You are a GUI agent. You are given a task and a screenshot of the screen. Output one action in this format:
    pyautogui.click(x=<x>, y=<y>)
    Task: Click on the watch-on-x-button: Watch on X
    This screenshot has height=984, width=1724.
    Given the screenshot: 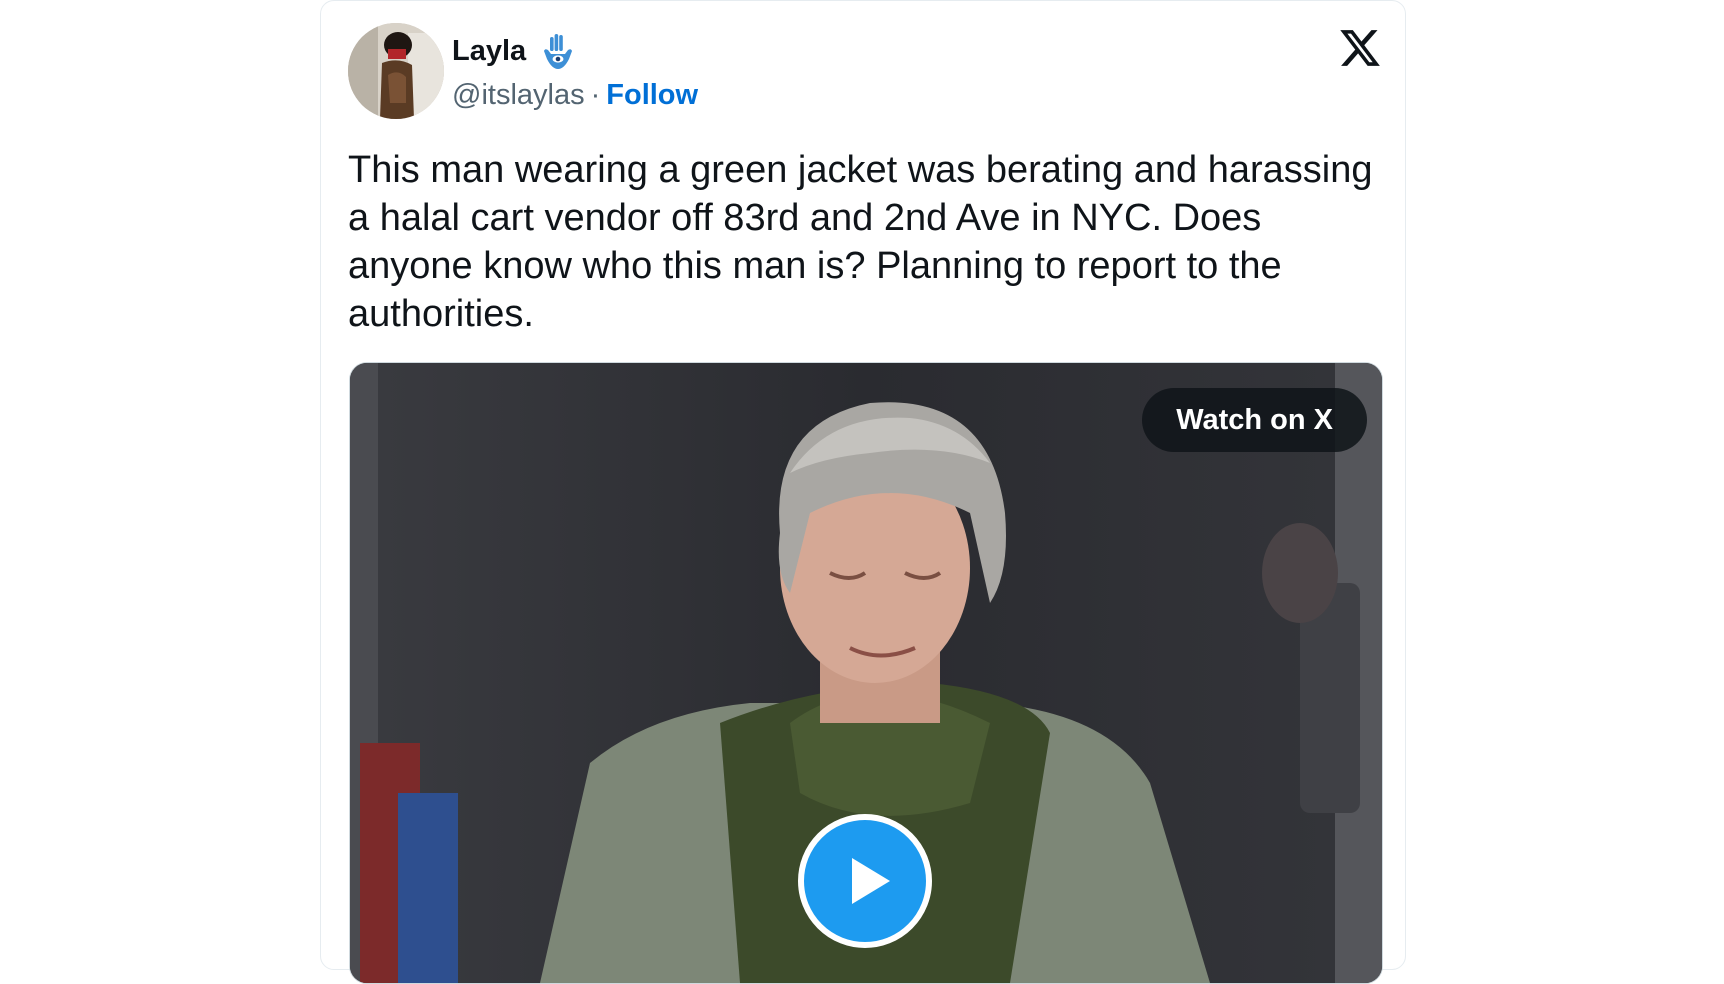 What is the action you would take?
    pyautogui.click(x=1254, y=420)
    